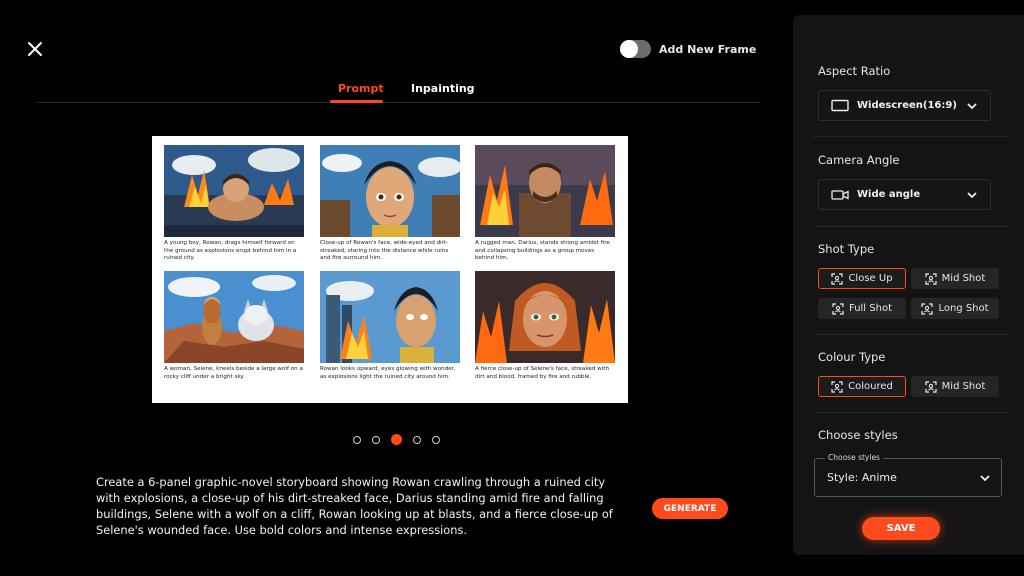  I want to click on widescreen-icon, so click(840, 106).